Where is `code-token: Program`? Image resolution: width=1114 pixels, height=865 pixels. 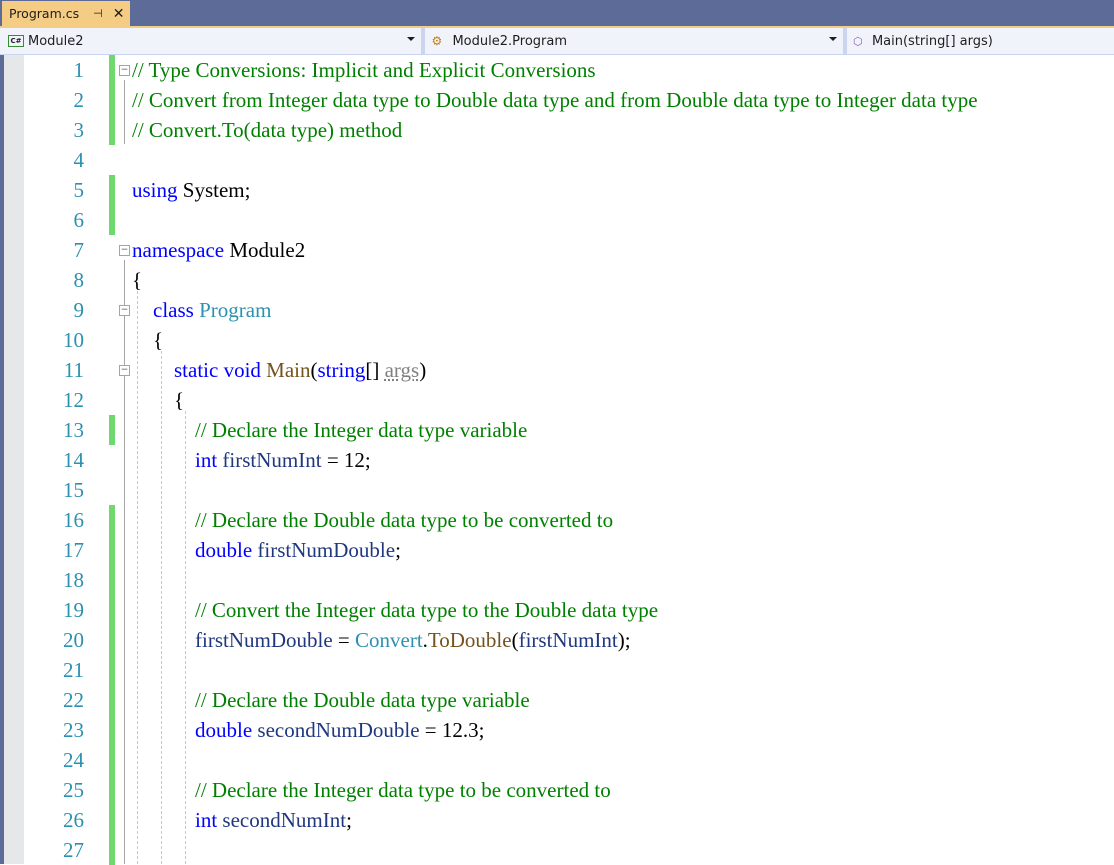
code-token: Program is located at coordinates (235, 310).